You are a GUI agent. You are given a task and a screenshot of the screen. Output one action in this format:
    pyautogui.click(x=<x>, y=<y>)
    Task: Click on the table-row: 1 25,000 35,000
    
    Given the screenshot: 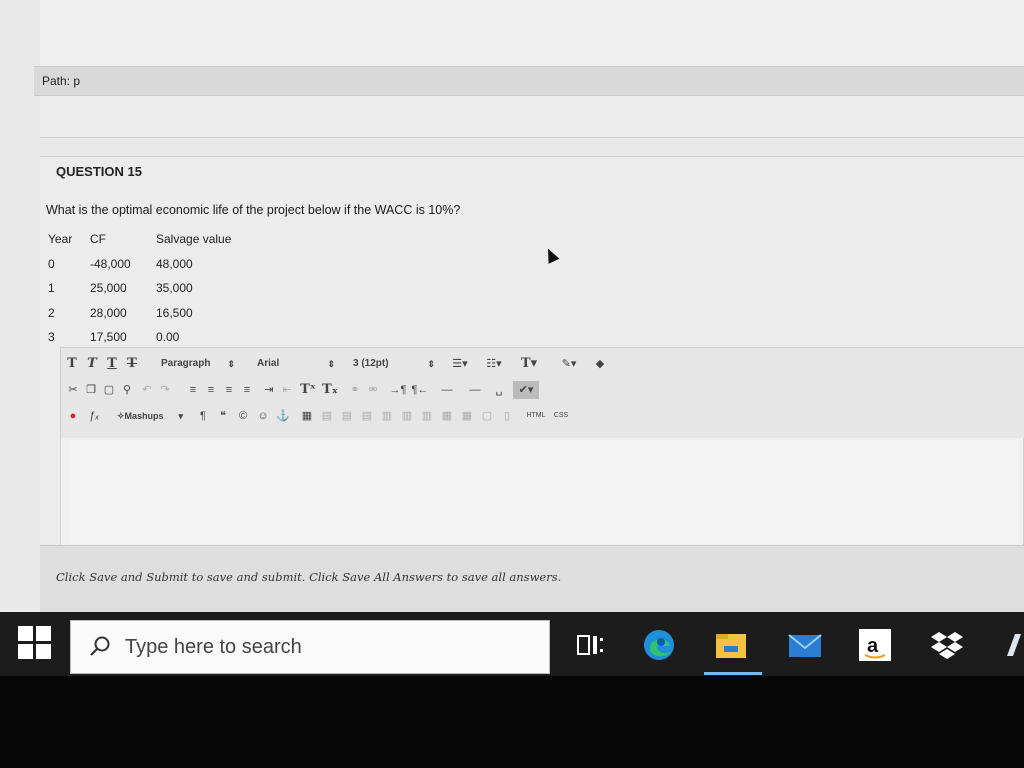 What is the action you would take?
    pyautogui.click(x=152, y=288)
    